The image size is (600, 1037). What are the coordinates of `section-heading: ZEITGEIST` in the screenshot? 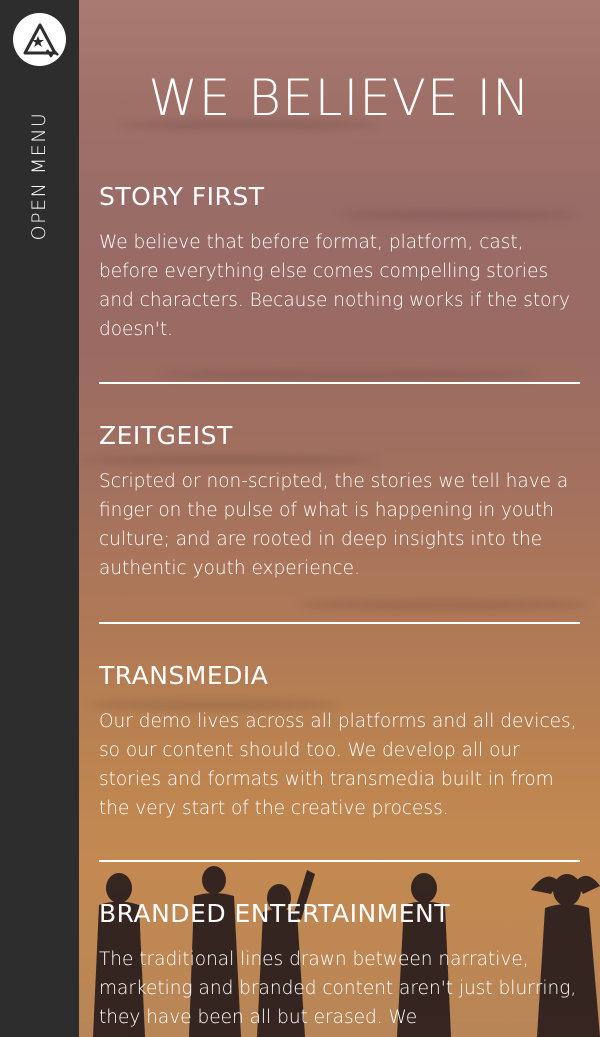 It's located at (166, 435).